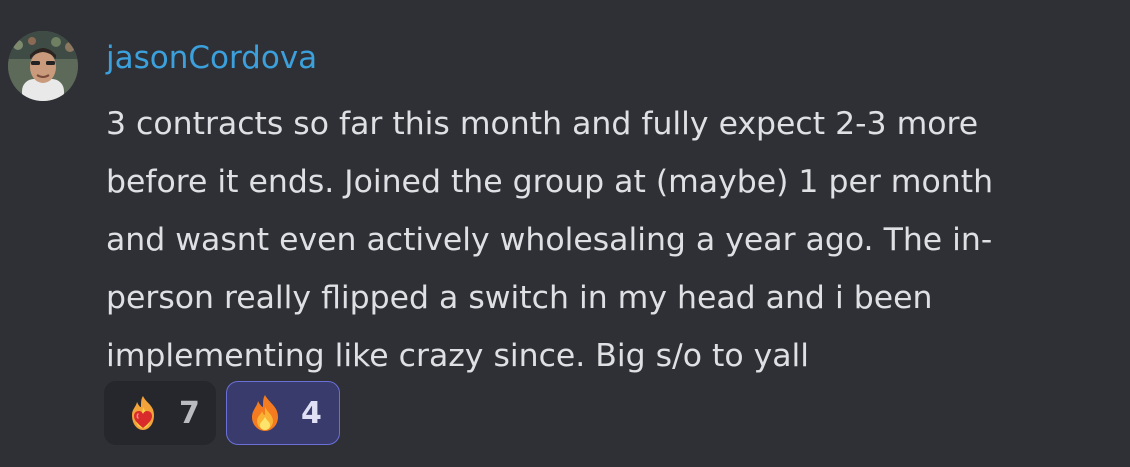 The height and width of the screenshot is (467, 1130). I want to click on reaction-fire: 4, so click(283, 413).